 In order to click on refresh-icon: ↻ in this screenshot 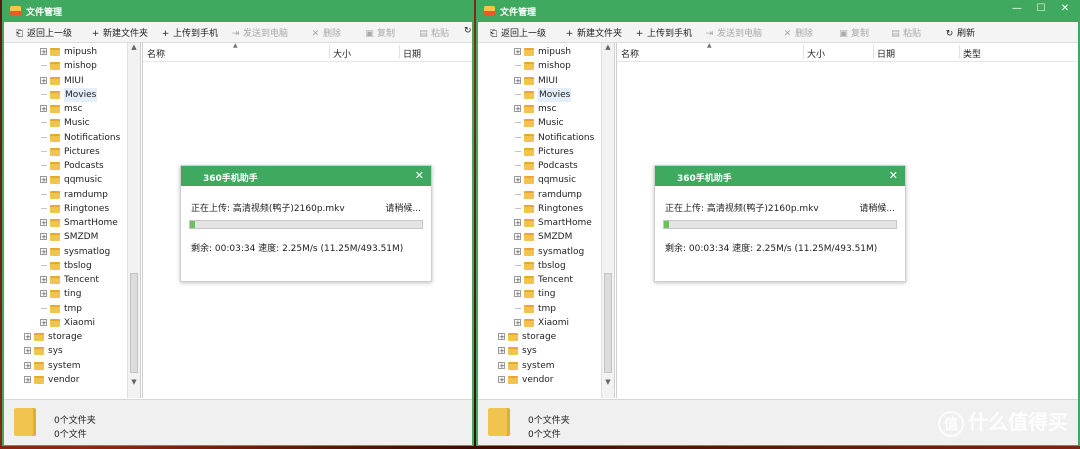, I will do `click(468, 31)`.